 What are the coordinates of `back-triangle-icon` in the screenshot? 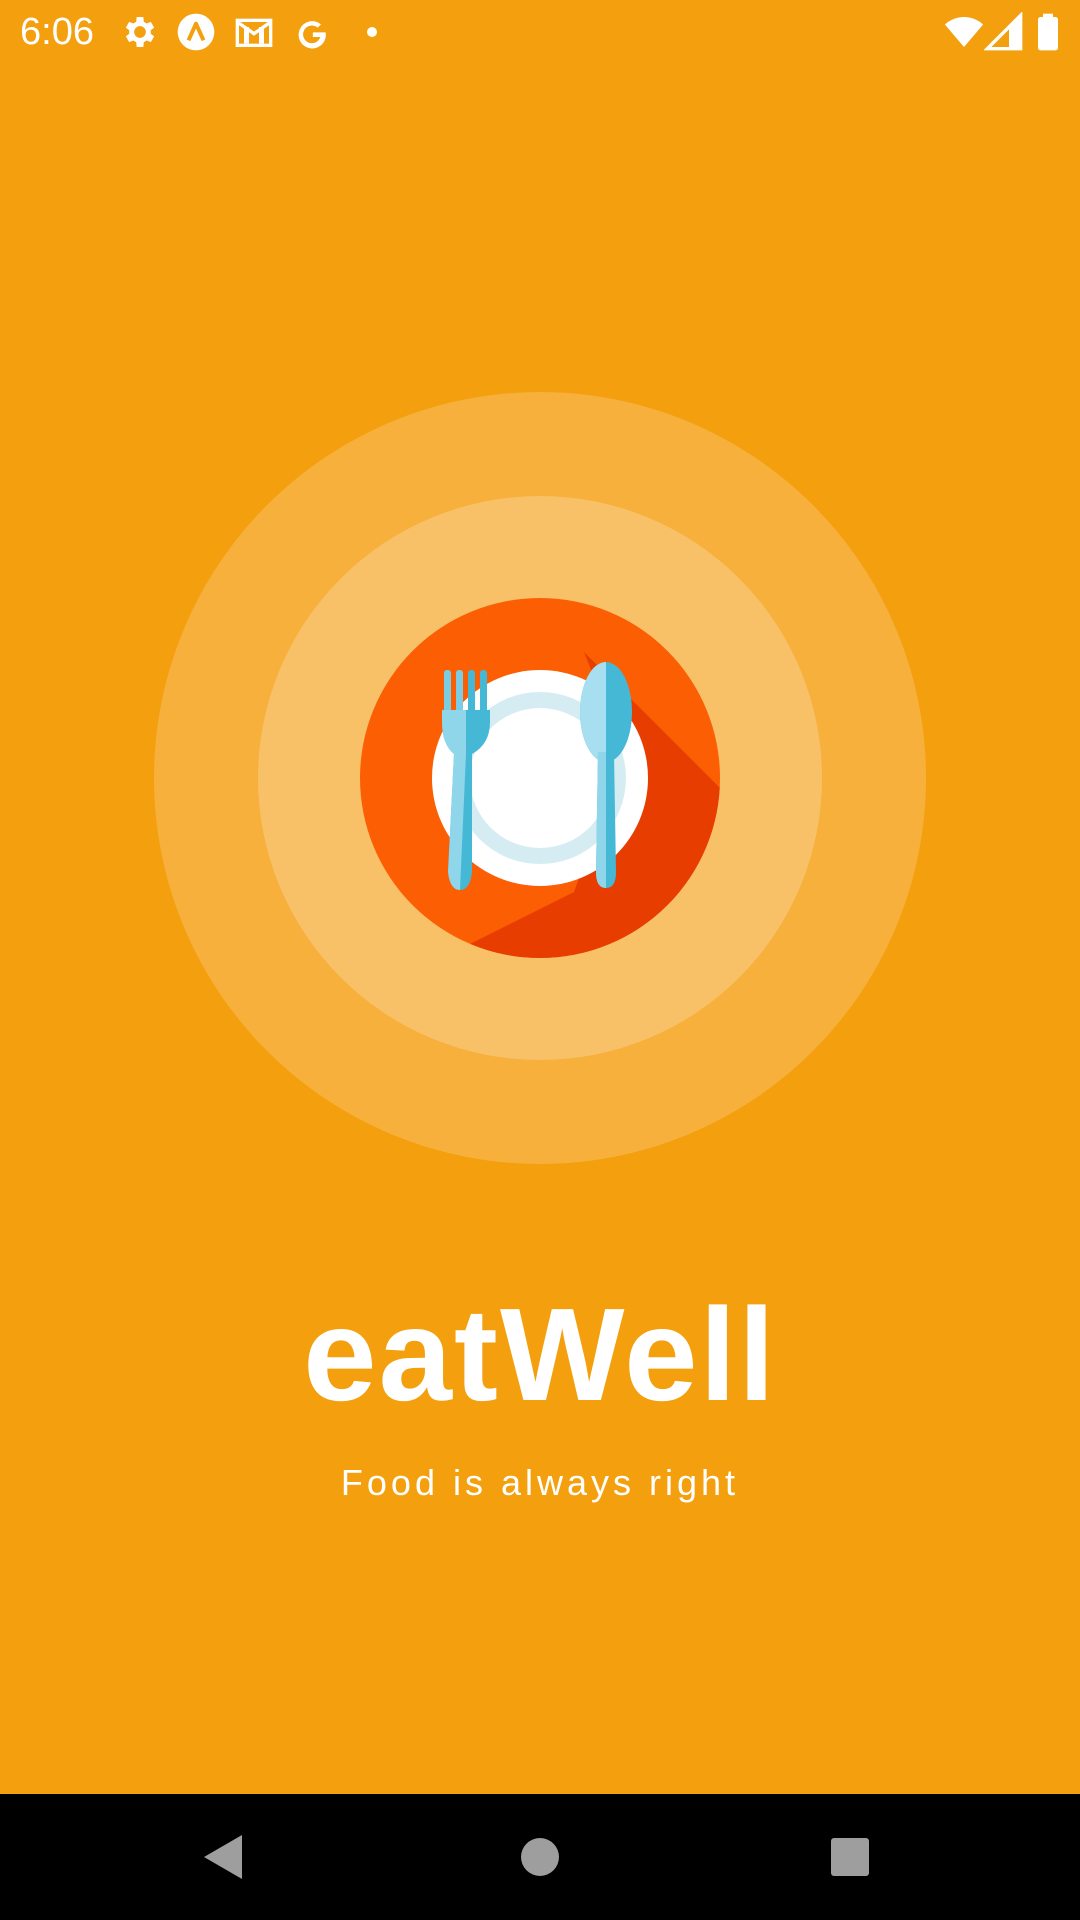 It's located at (223, 1857).